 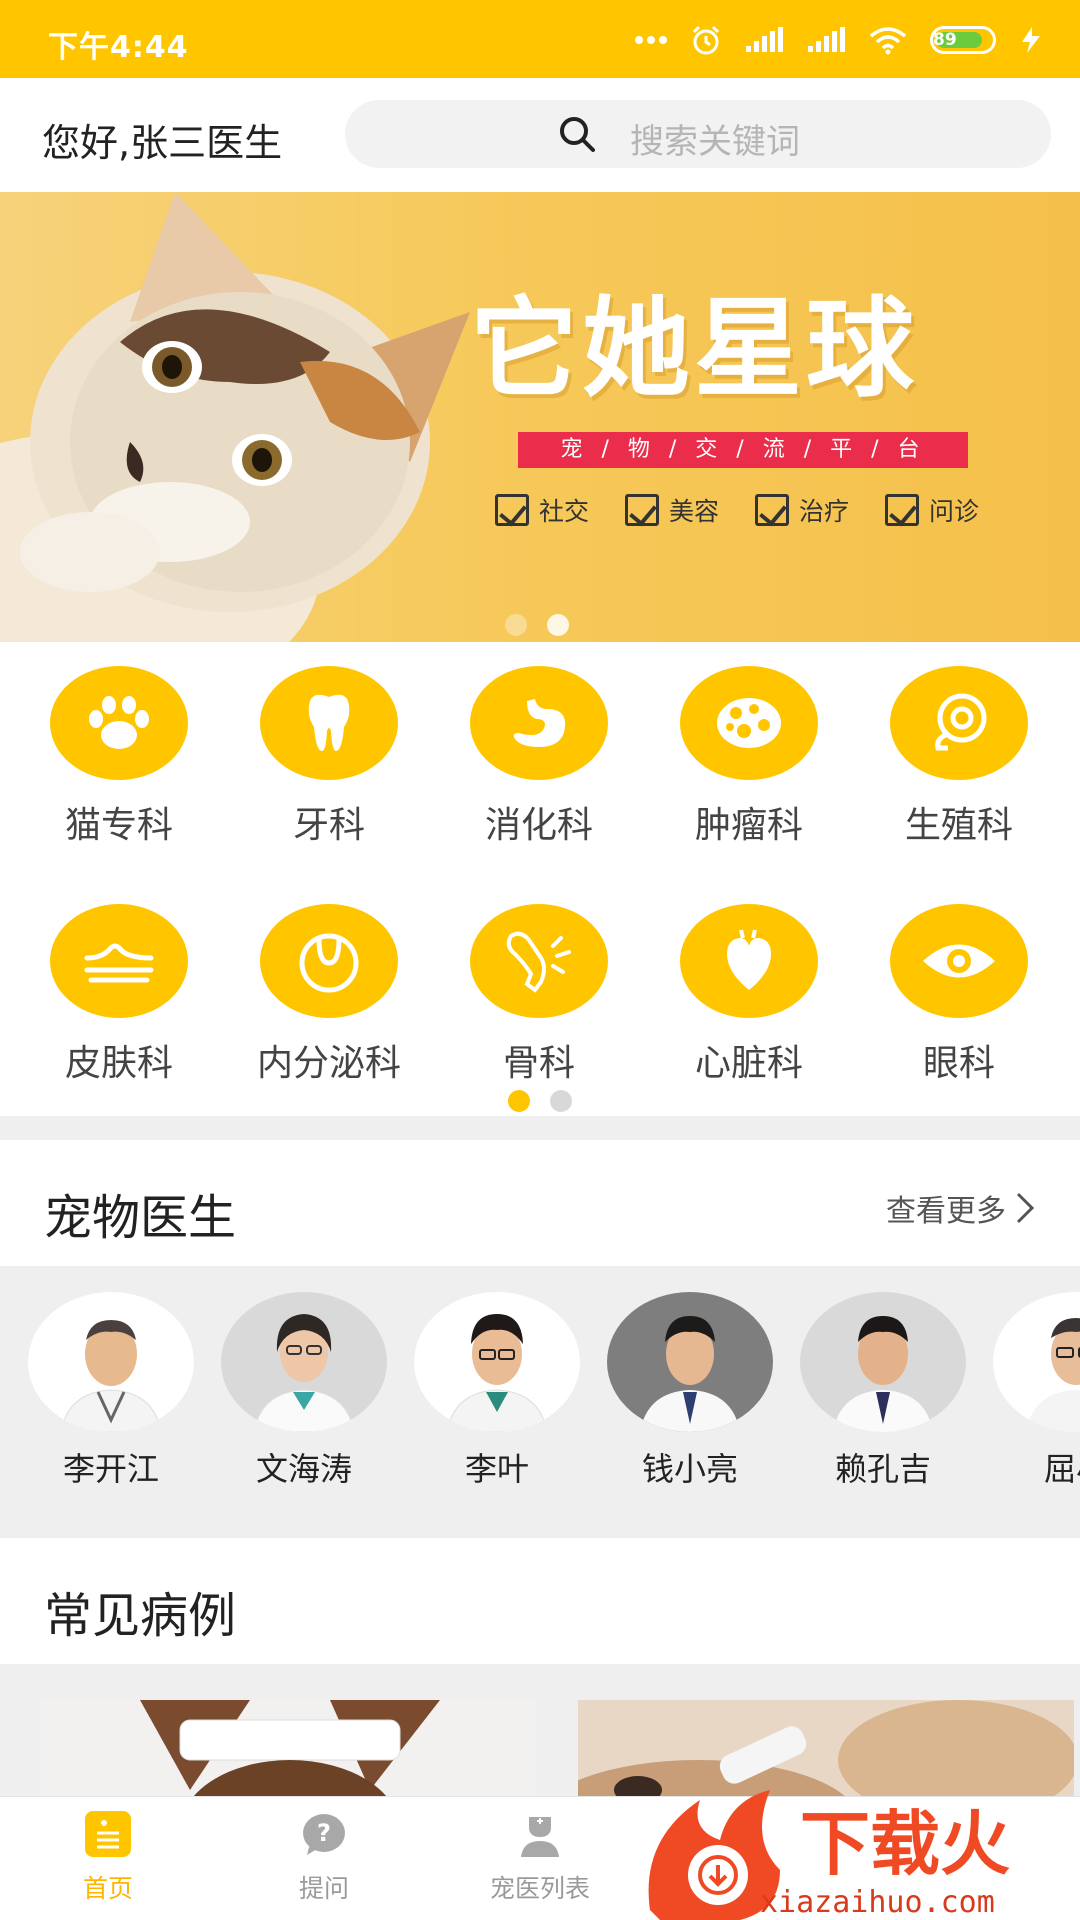 What do you see at coordinates (715, 142) in the screenshot?
I see `search-placeholder: 搜索关键词` at bounding box center [715, 142].